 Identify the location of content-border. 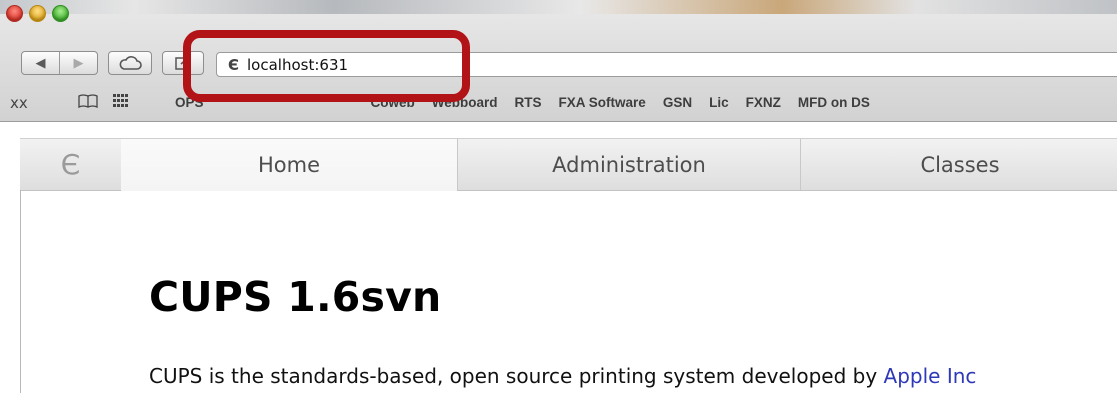
(20, 291).